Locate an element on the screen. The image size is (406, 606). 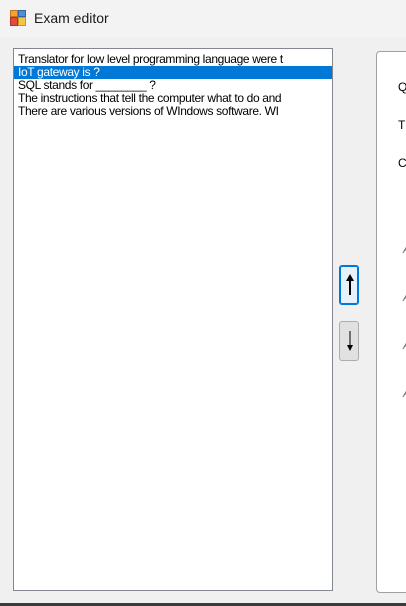
detail-label-type: T is located at coordinates (402, 125).